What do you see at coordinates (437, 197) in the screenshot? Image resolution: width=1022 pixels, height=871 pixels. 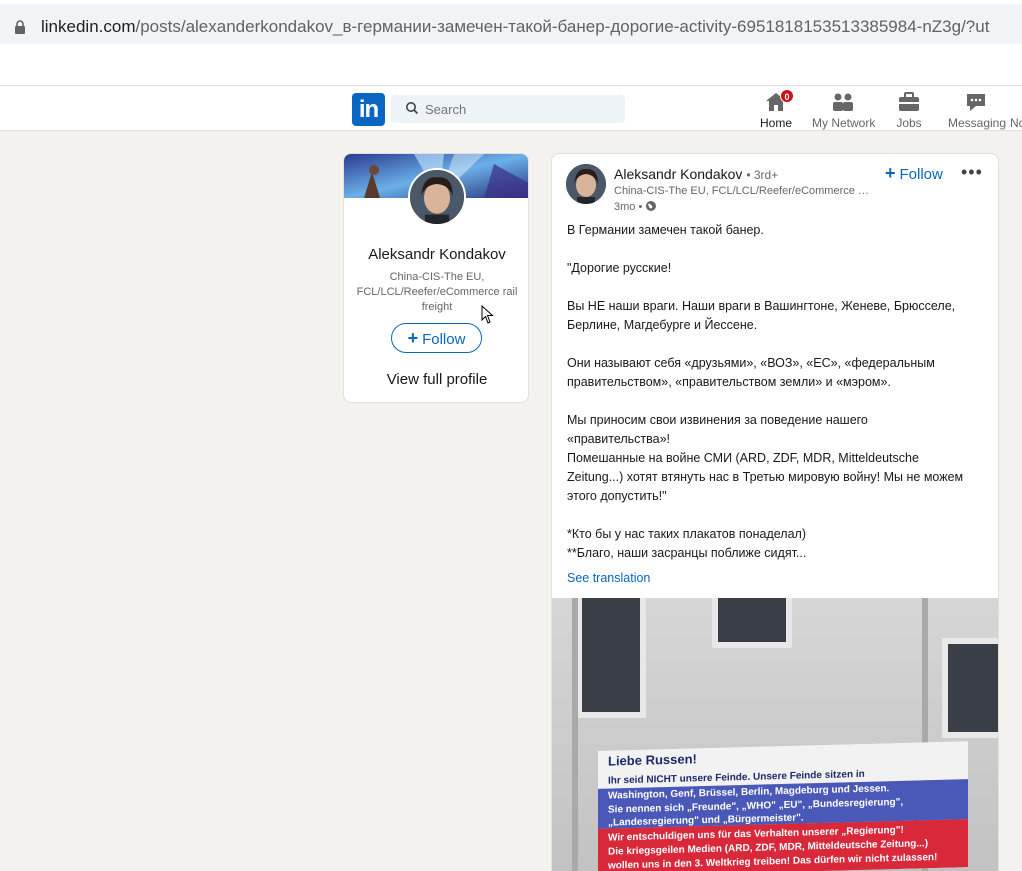 I see `profile-avatar` at bounding box center [437, 197].